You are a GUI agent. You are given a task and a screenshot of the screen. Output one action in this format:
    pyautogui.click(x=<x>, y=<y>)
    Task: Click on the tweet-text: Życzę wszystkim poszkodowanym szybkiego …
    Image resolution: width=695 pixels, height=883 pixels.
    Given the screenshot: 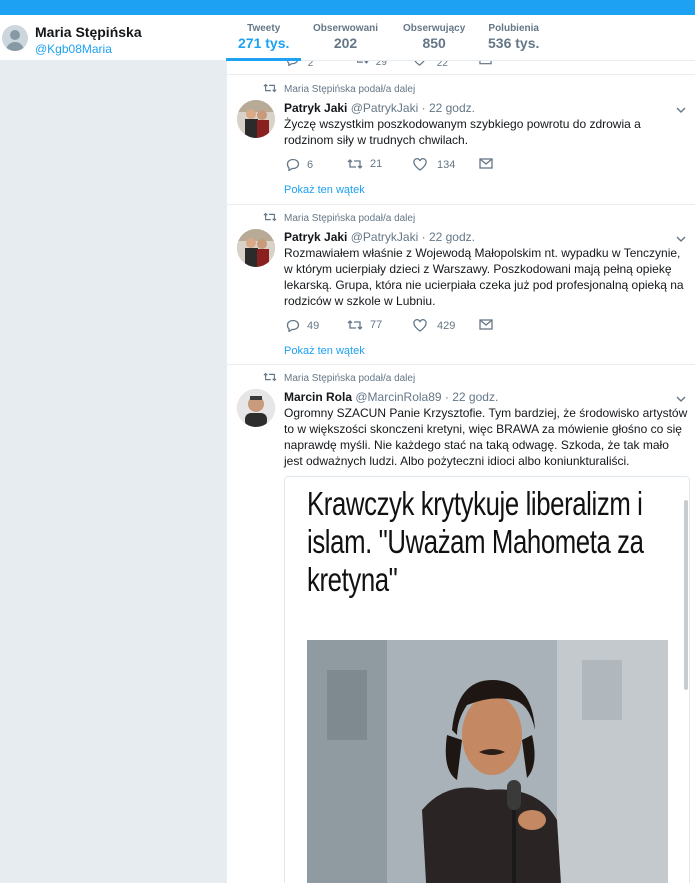 What is the action you would take?
    pyautogui.click(x=462, y=132)
    